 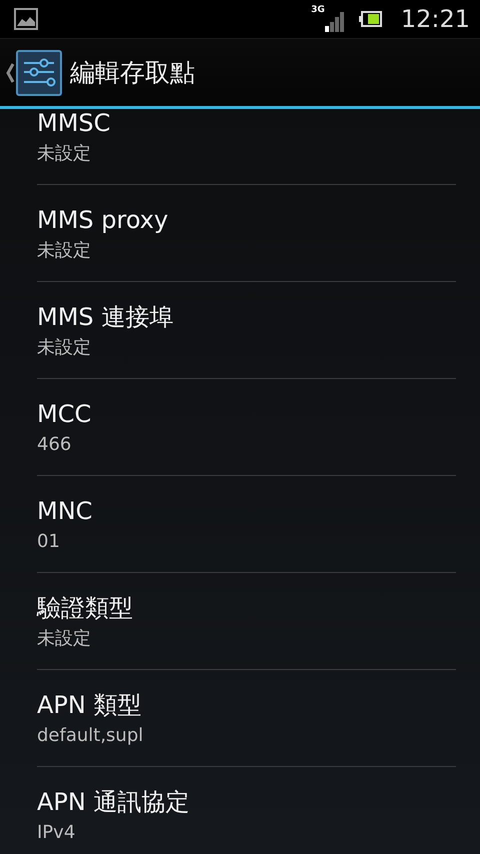 I want to click on setting-title: MMS proxy, so click(x=103, y=220).